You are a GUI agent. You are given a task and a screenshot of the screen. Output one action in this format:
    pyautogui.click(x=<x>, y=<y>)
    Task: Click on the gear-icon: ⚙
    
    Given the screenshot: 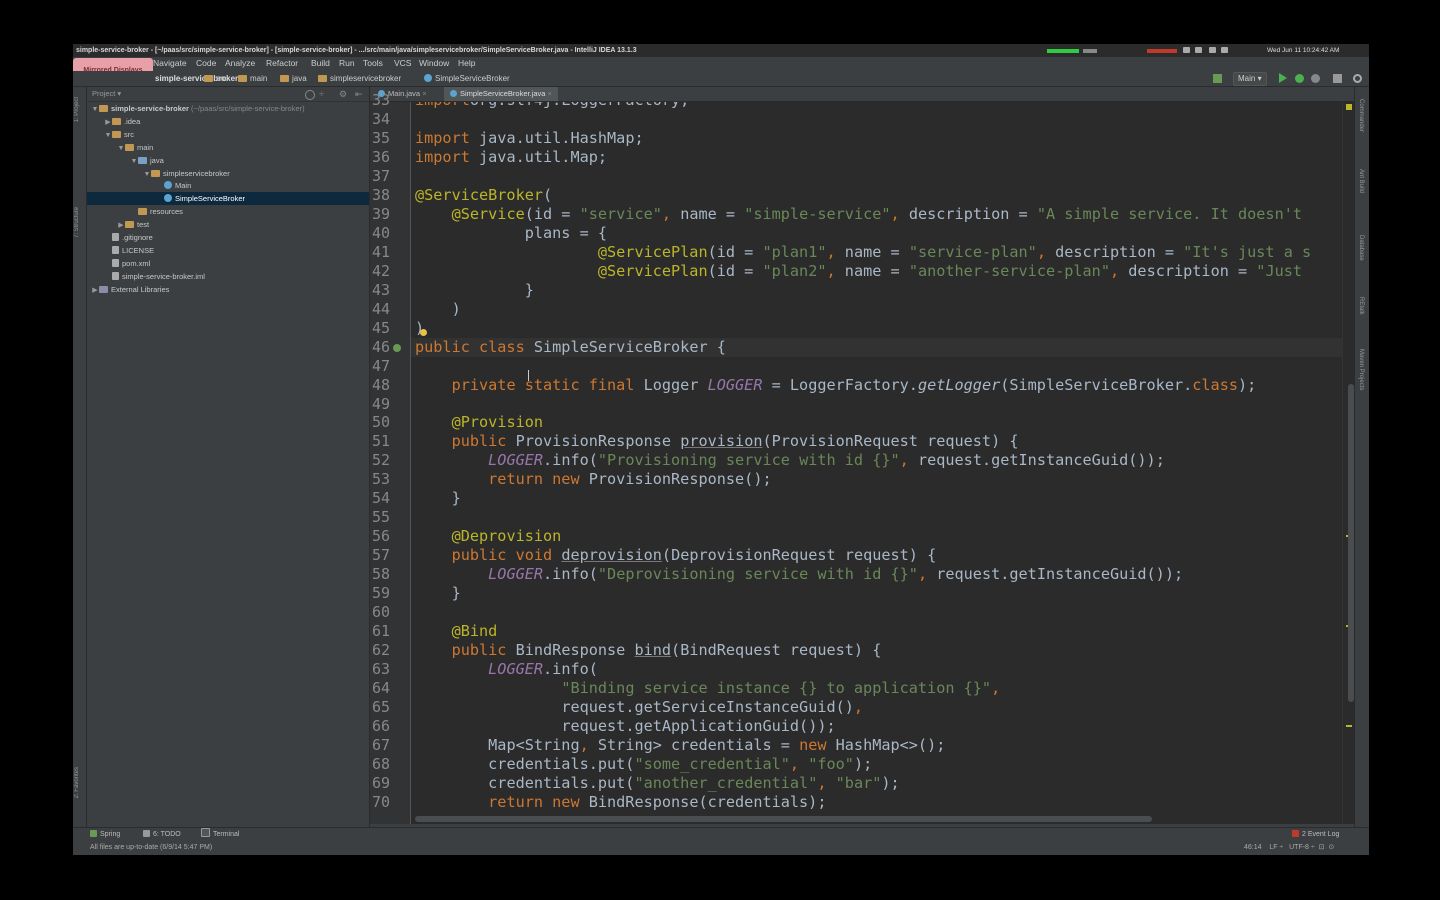 What is the action you would take?
    pyautogui.click(x=343, y=94)
    